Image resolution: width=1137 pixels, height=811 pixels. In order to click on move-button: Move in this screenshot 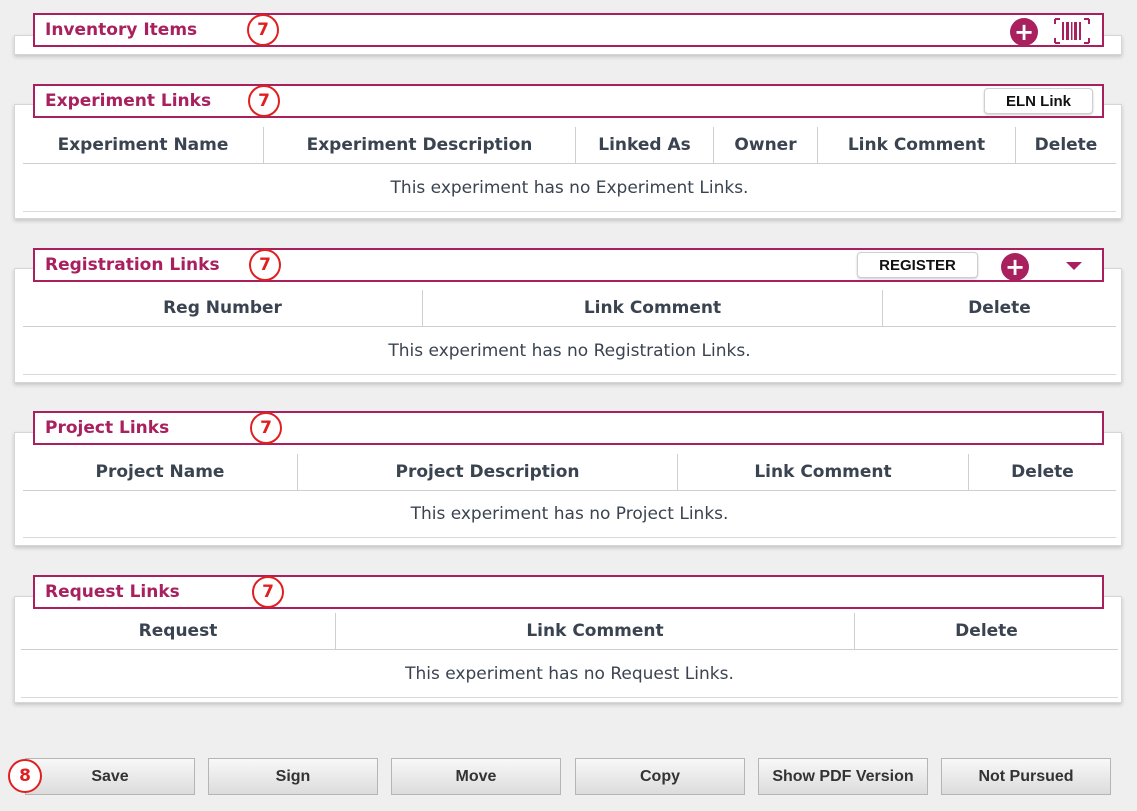, I will do `click(476, 776)`.